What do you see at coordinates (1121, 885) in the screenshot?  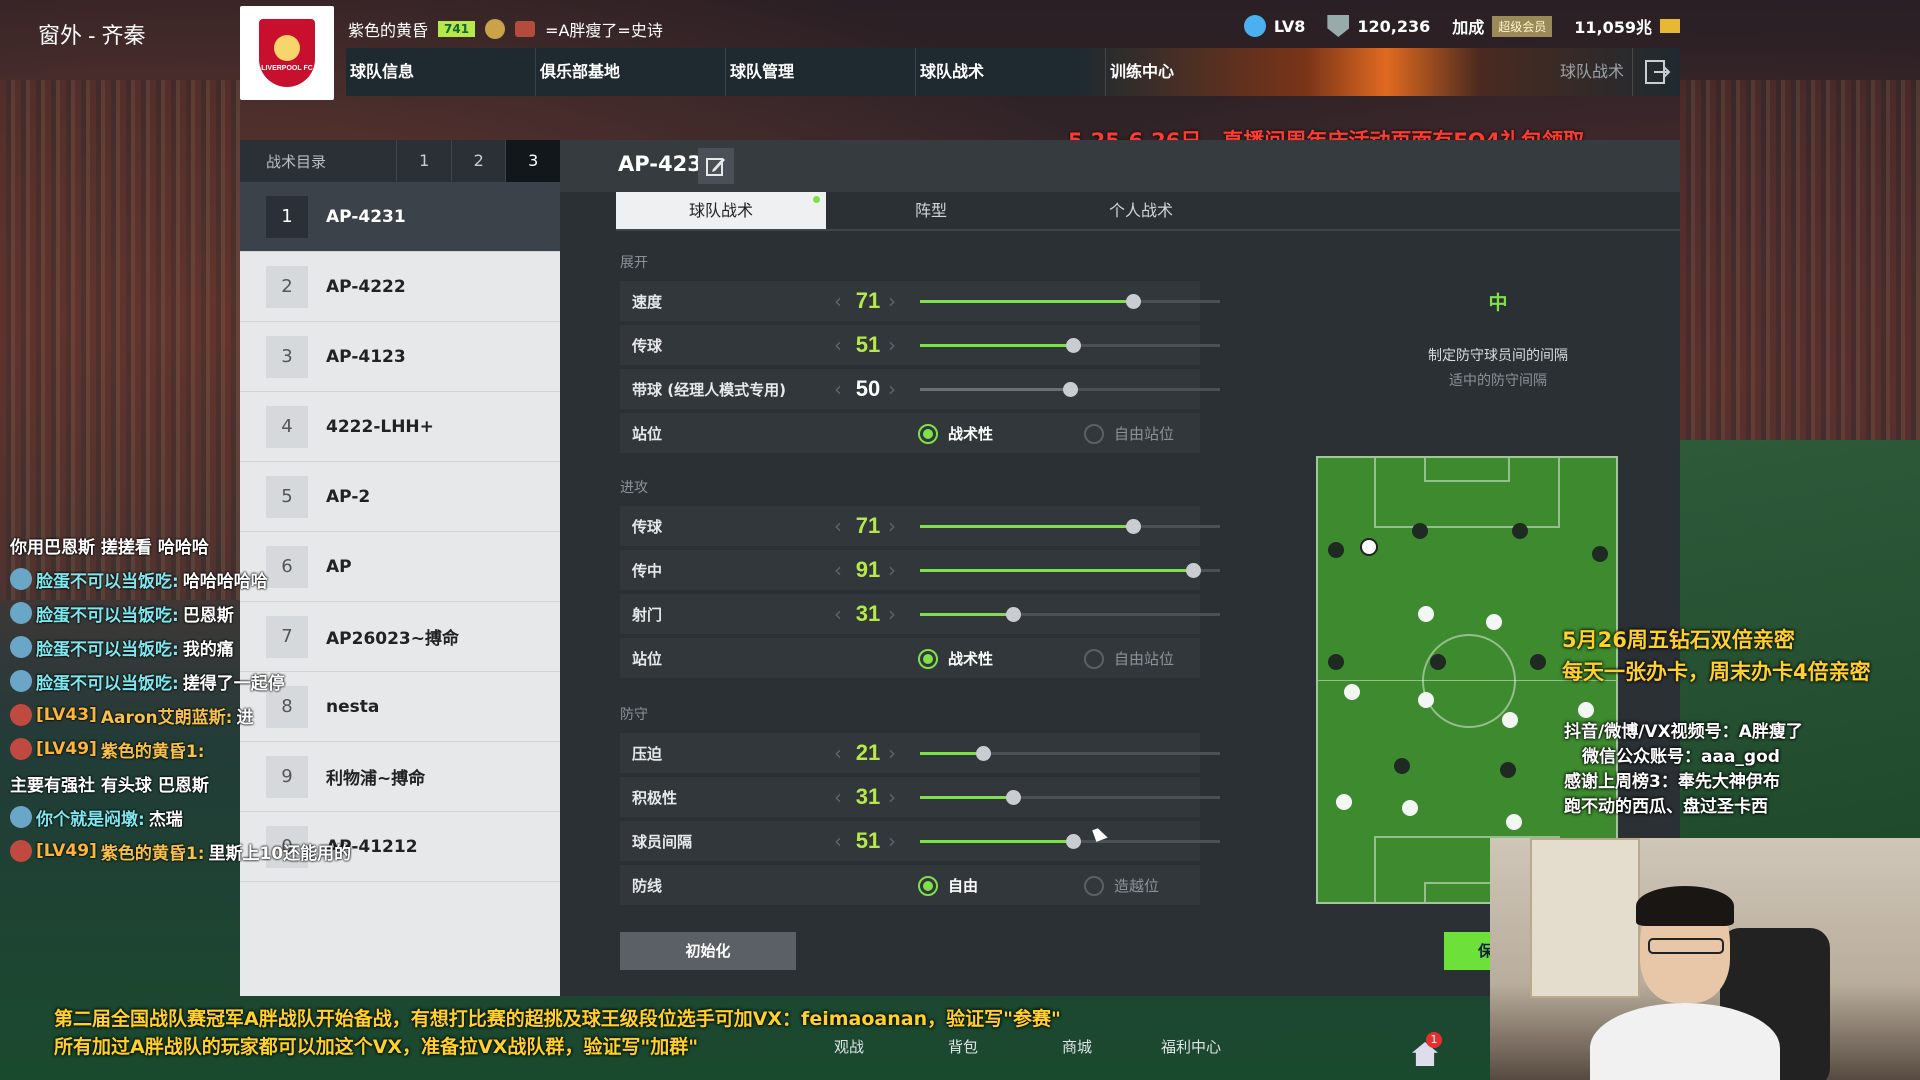 I see `radio-offside-trap: 造越位` at bounding box center [1121, 885].